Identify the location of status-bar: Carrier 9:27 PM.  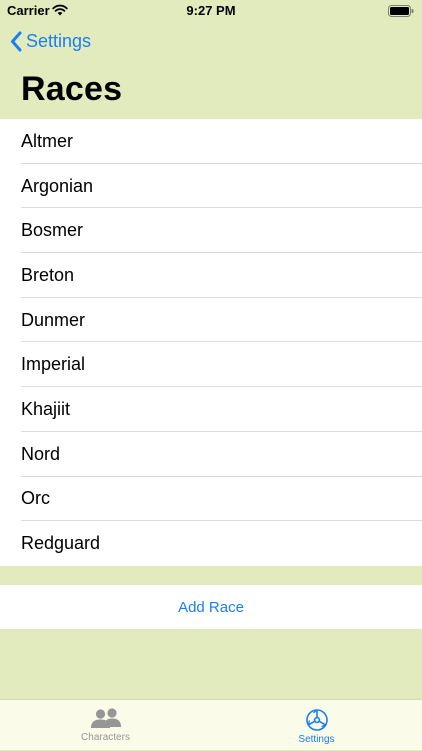
(211, 11).